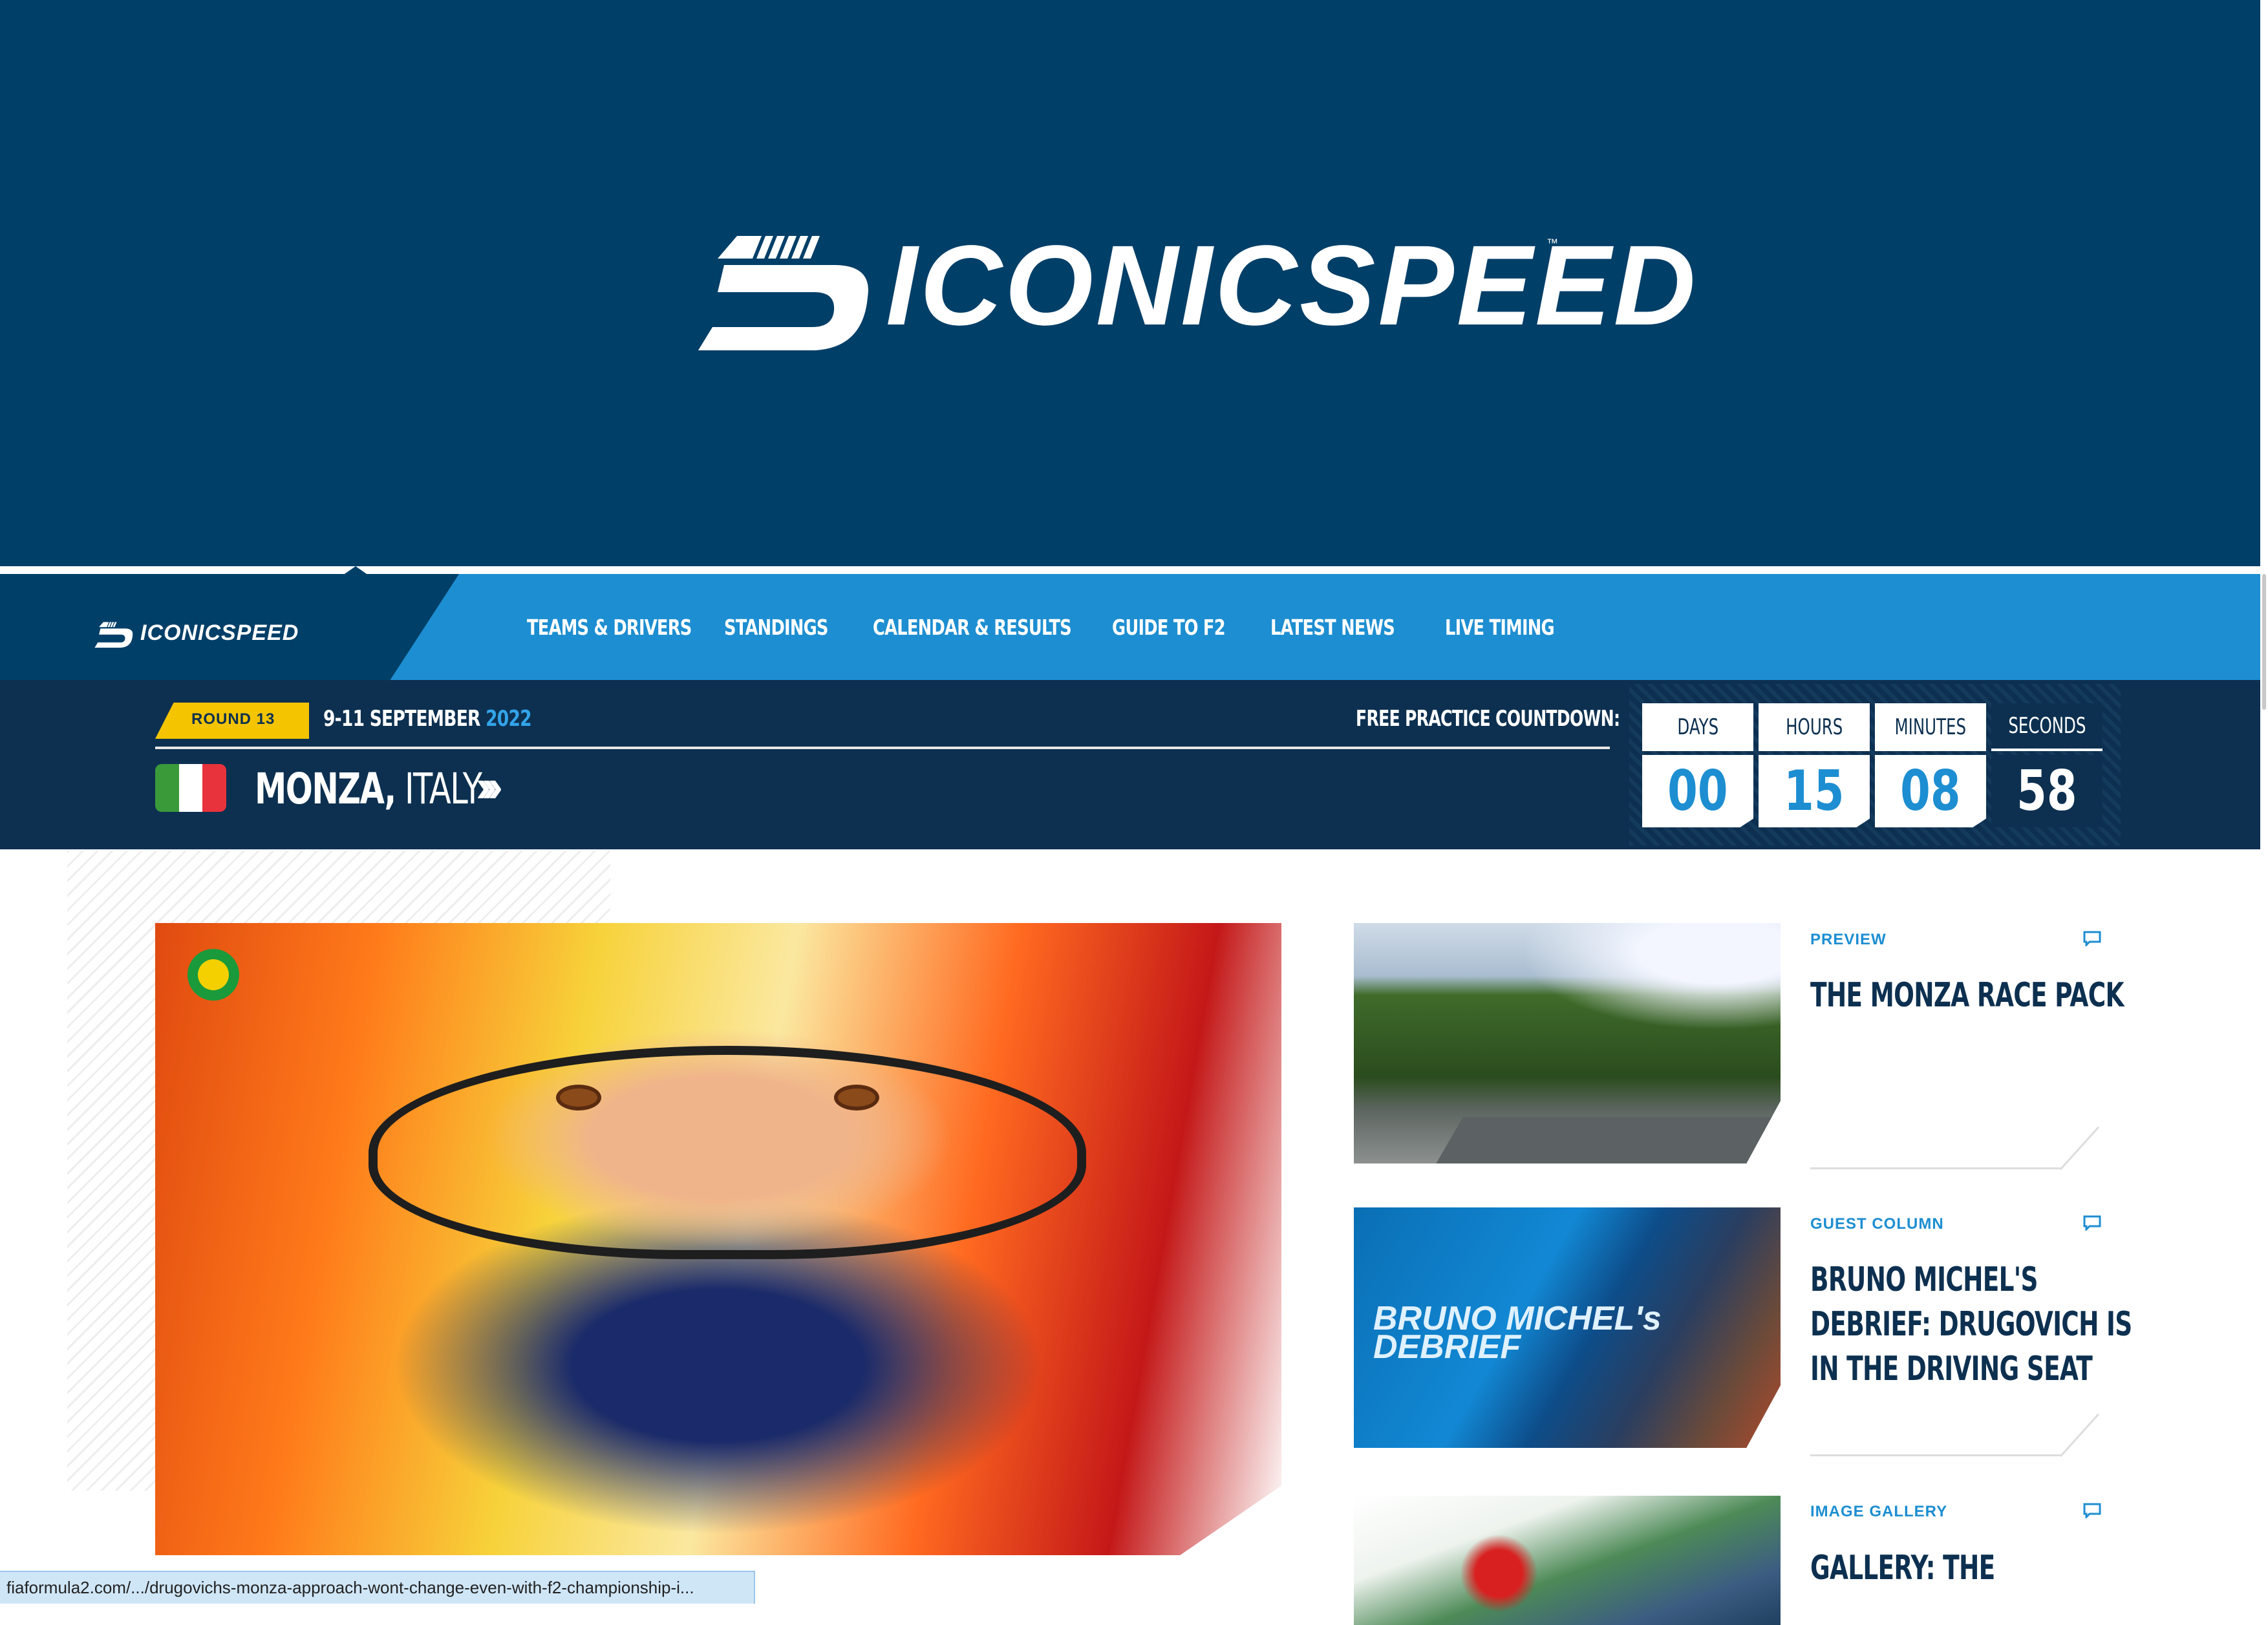  What do you see at coordinates (233, 719) in the screenshot?
I see `round-label: ROUND 13` at bounding box center [233, 719].